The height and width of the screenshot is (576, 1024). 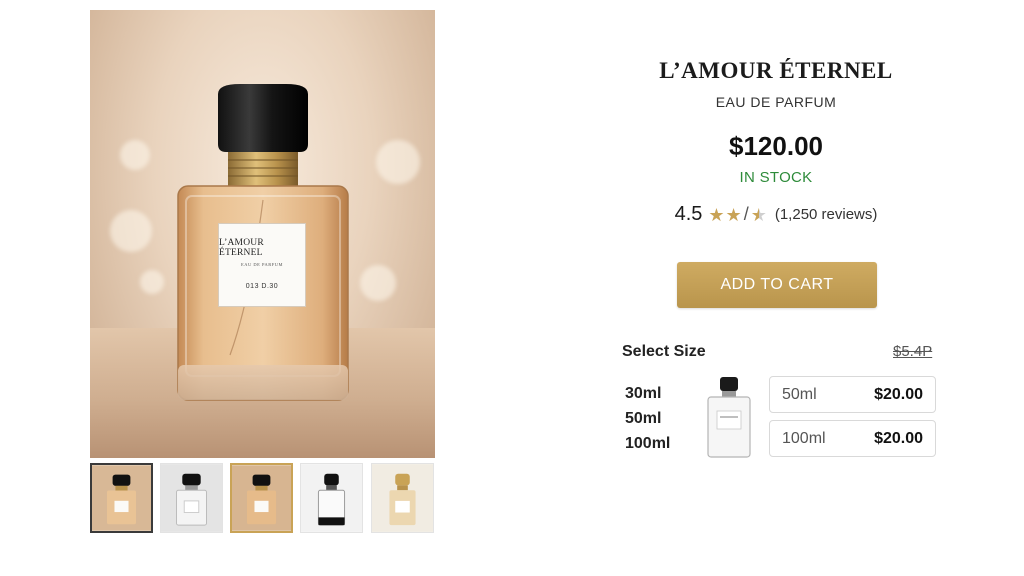 What do you see at coordinates (262, 286) in the screenshot?
I see `bottle-label-volume: 013 D.30` at bounding box center [262, 286].